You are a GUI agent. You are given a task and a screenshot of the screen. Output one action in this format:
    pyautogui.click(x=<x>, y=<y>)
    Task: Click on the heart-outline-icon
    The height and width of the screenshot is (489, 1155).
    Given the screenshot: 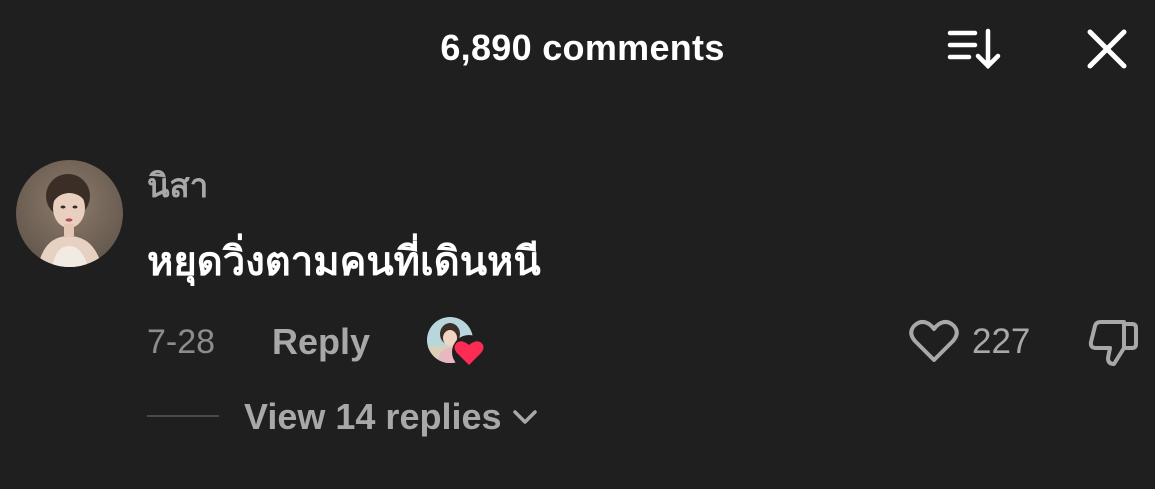 What is the action you would take?
    pyautogui.click(x=934, y=340)
    